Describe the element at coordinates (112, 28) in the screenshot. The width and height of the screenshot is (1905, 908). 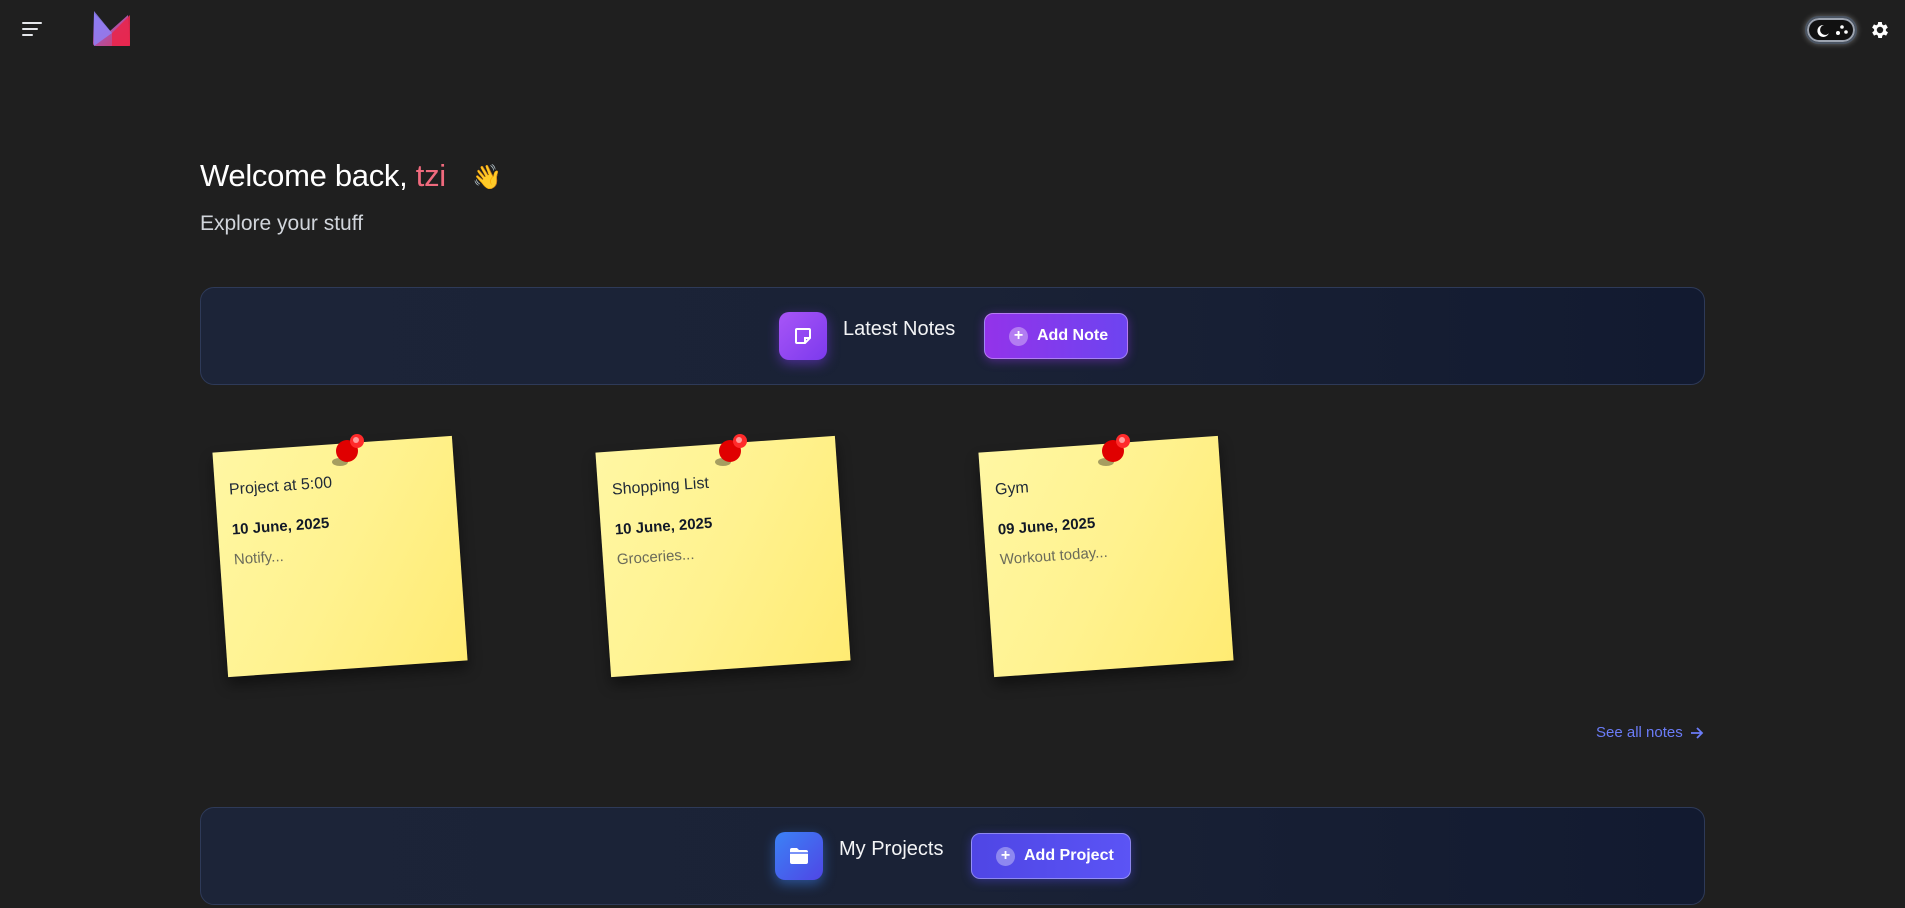
I see `app-logo` at that location.